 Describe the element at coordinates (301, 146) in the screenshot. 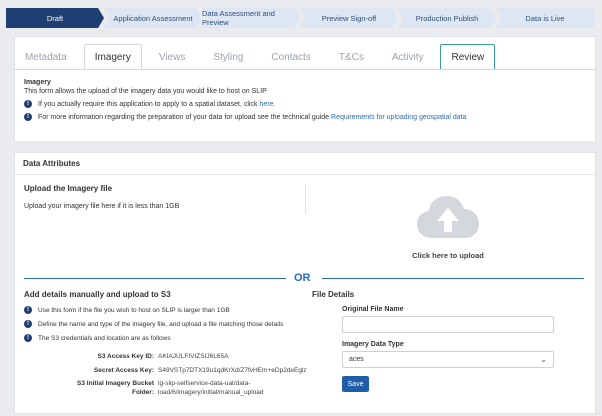

I see `section-gap` at that location.